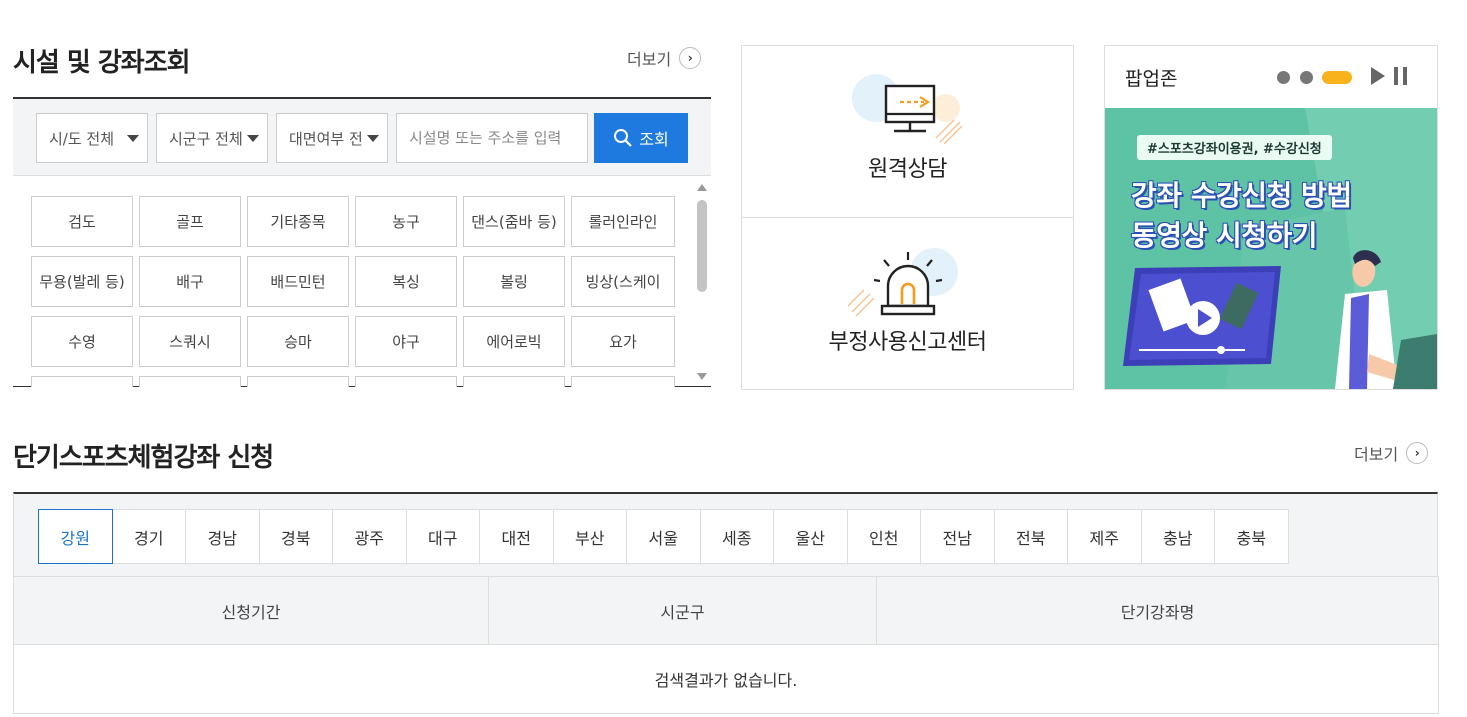  What do you see at coordinates (702, 246) in the screenshot?
I see `scroll-thumb` at bounding box center [702, 246].